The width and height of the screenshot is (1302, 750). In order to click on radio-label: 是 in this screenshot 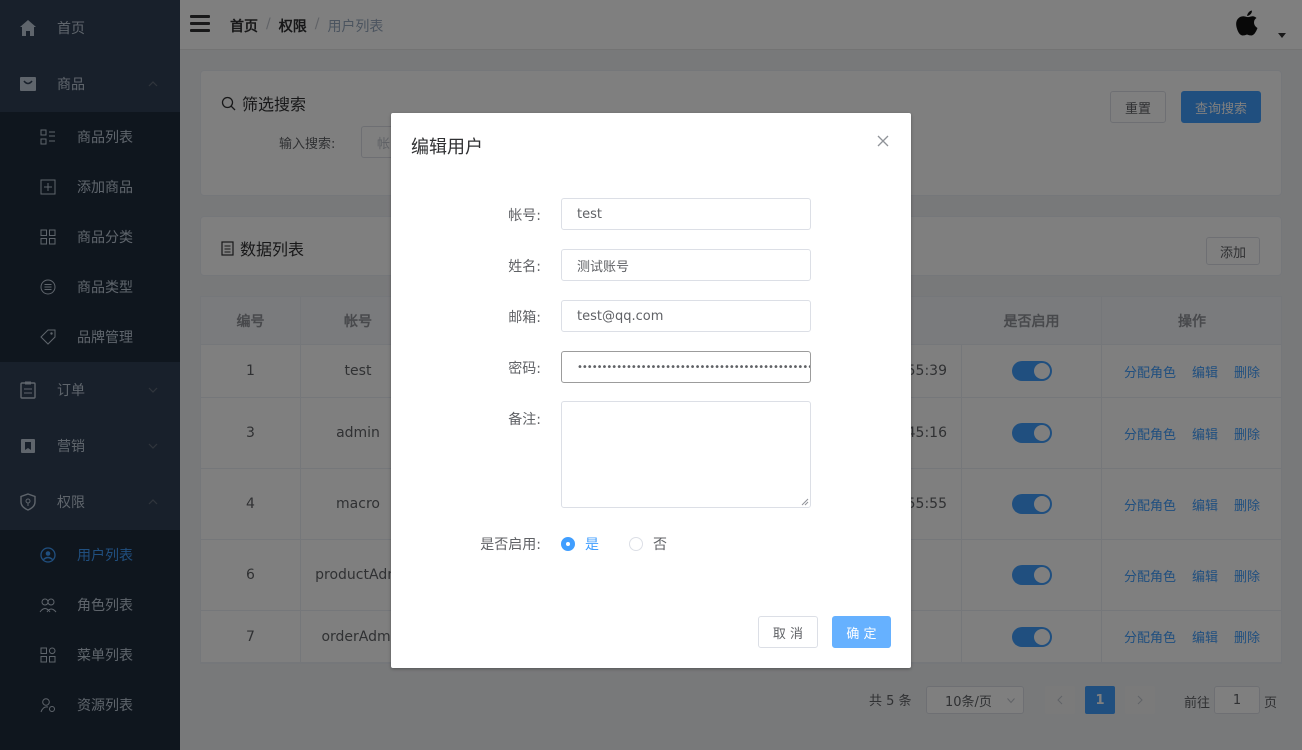, I will do `click(592, 545)`.